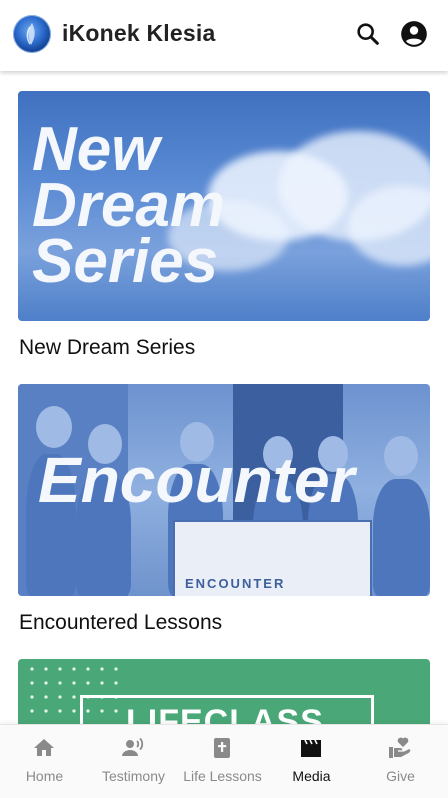  What do you see at coordinates (225, 713) in the screenshot?
I see `image-text: LIFECLASS` at bounding box center [225, 713].